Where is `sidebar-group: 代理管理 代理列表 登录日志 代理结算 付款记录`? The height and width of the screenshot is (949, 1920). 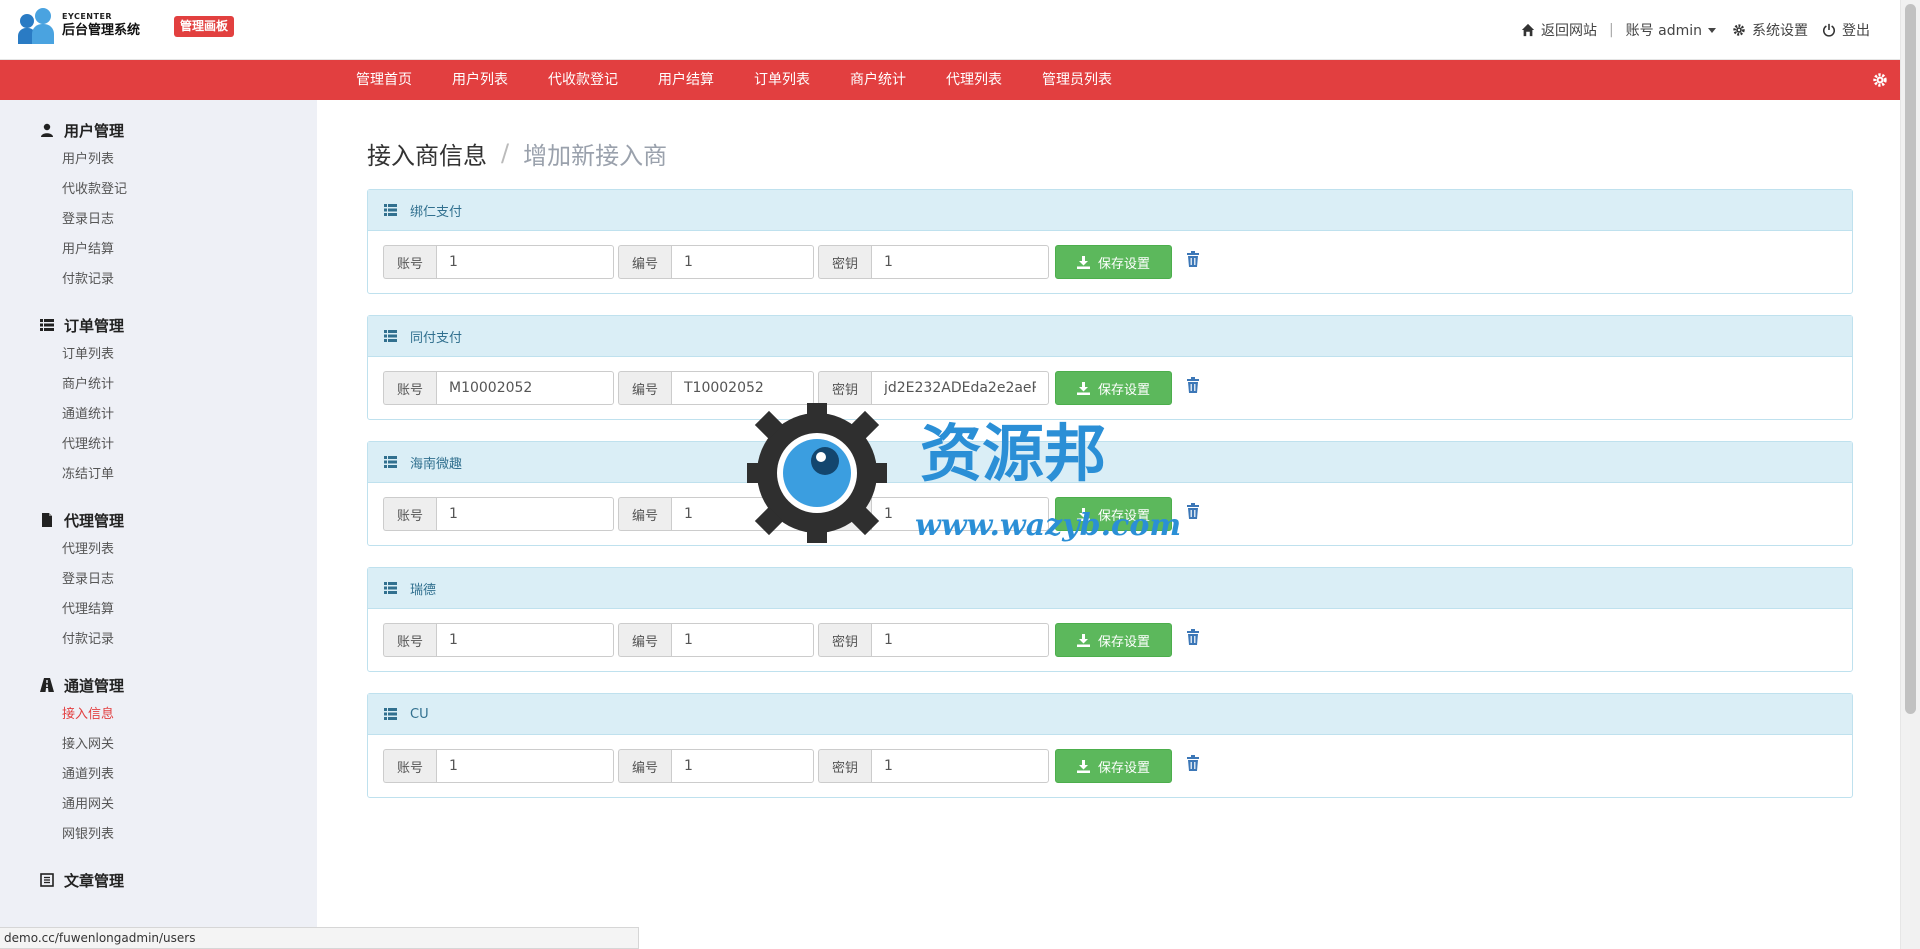 sidebar-group: 代理管理 代理列表 登录日志 代理结算 付款记录 is located at coordinates (158, 580).